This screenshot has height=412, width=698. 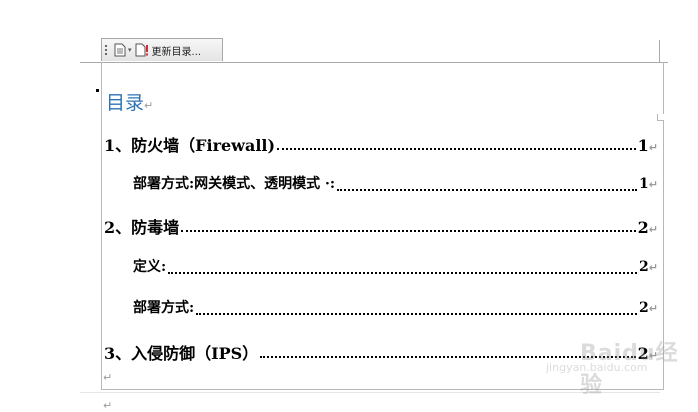 What do you see at coordinates (181, 353) in the screenshot?
I see `toc-entry-text: 3、入侵防御（IPS）` at bounding box center [181, 353].